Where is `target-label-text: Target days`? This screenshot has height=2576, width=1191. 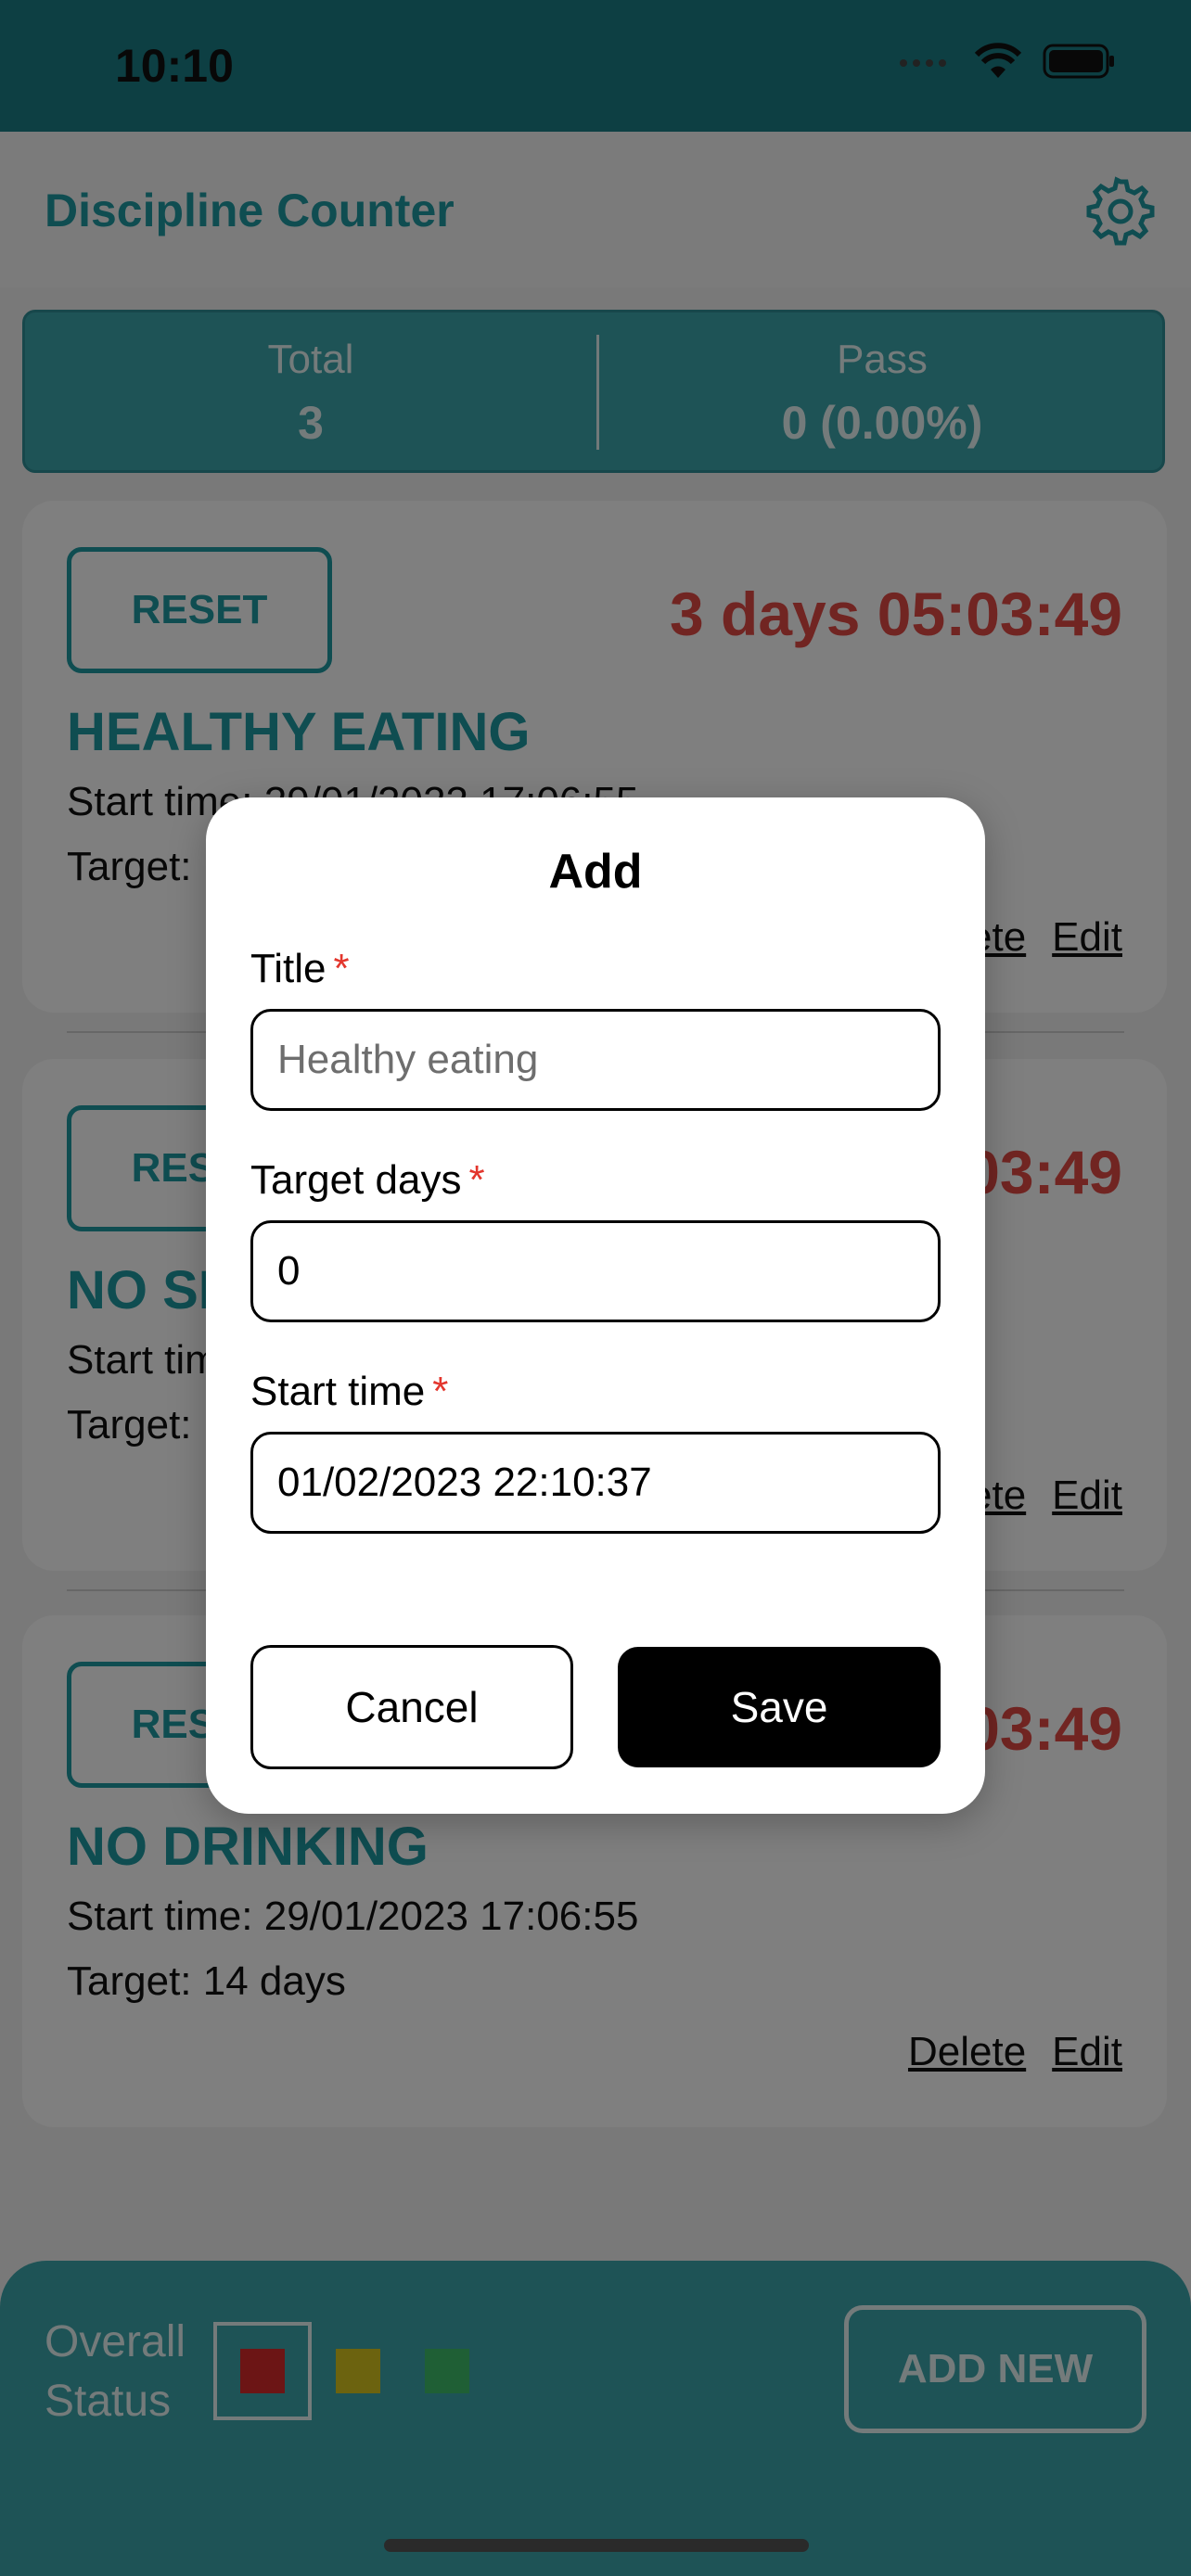 target-label-text: Target days is located at coordinates (356, 1180).